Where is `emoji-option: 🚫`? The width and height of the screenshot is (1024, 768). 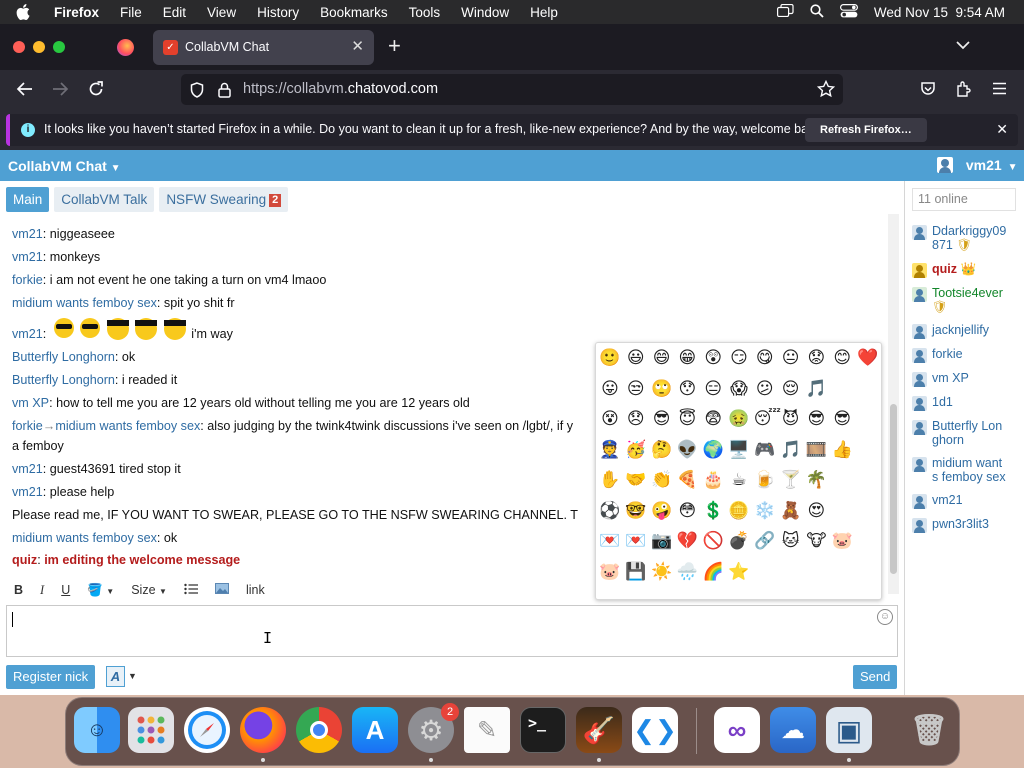
emoji-option: 🚫 is located at coordinates (713, 541).